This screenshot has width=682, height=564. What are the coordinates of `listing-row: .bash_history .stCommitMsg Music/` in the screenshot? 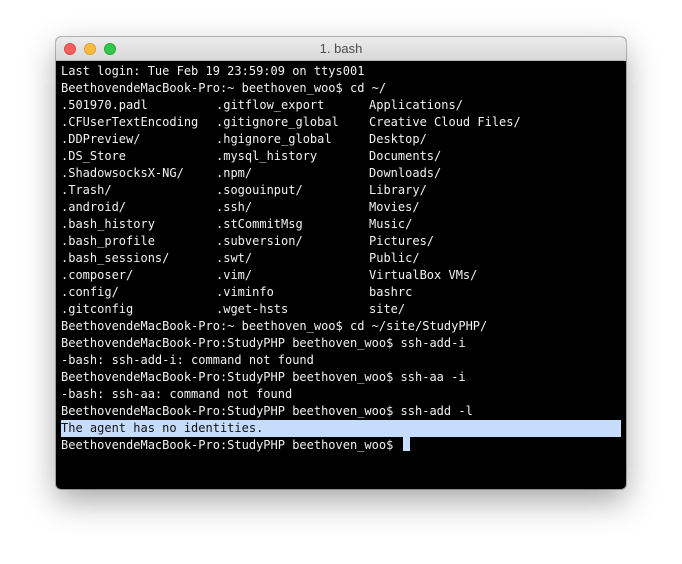 It's located at (341, 224).